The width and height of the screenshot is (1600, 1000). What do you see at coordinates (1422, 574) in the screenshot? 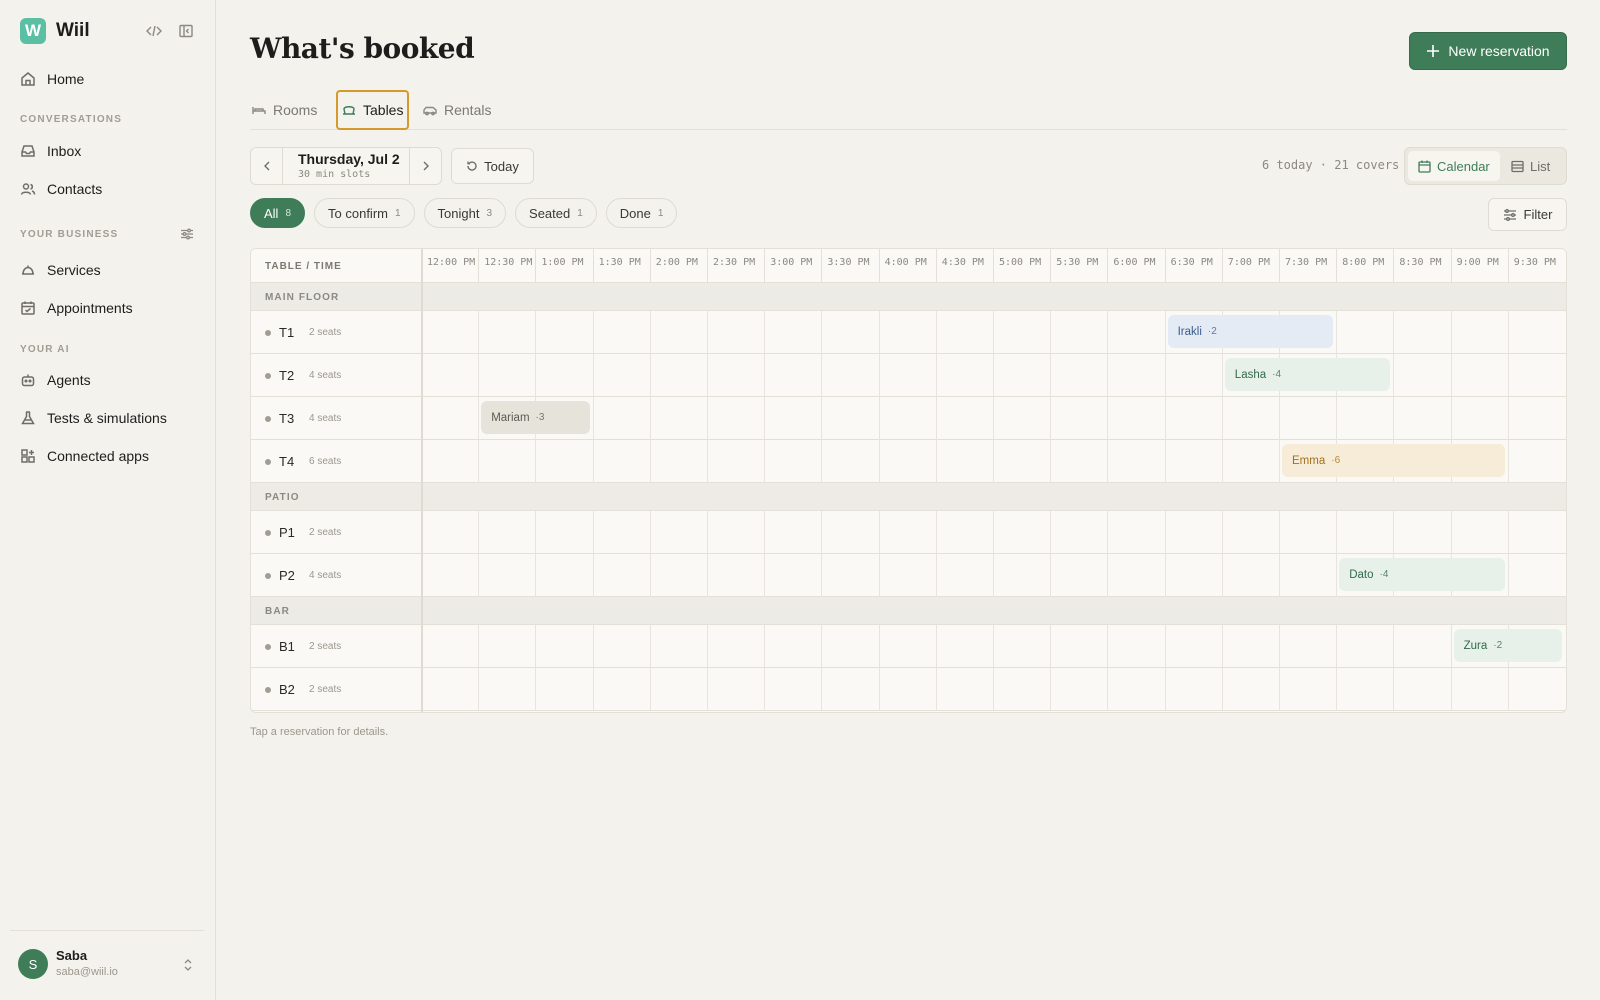
I see `reservation-block: Dato ·4` at bounding box center [1422, 574].